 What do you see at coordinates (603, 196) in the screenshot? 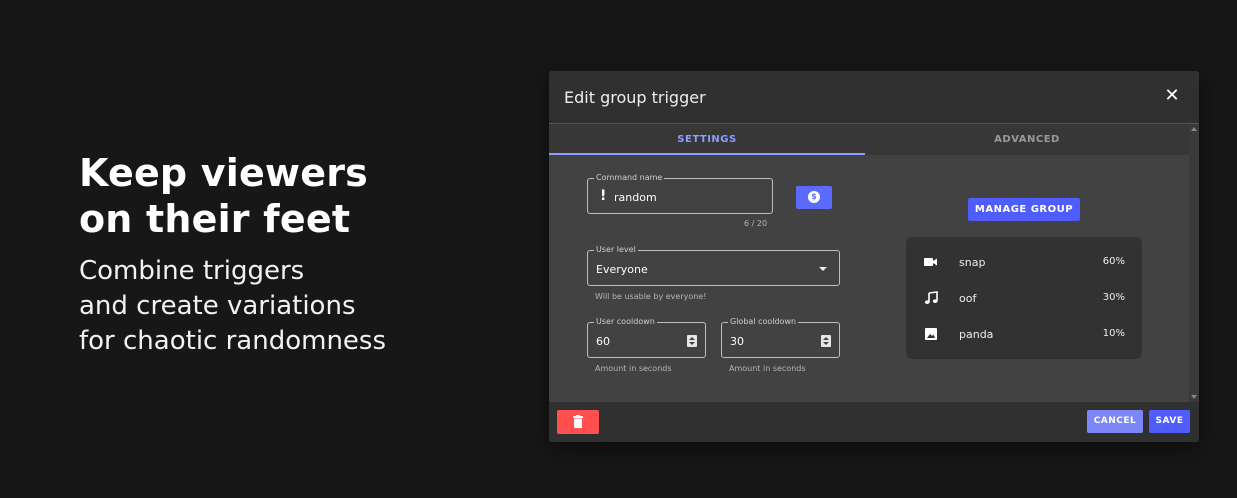
I see `command-prefix: !` at bounding box center [603, 196].